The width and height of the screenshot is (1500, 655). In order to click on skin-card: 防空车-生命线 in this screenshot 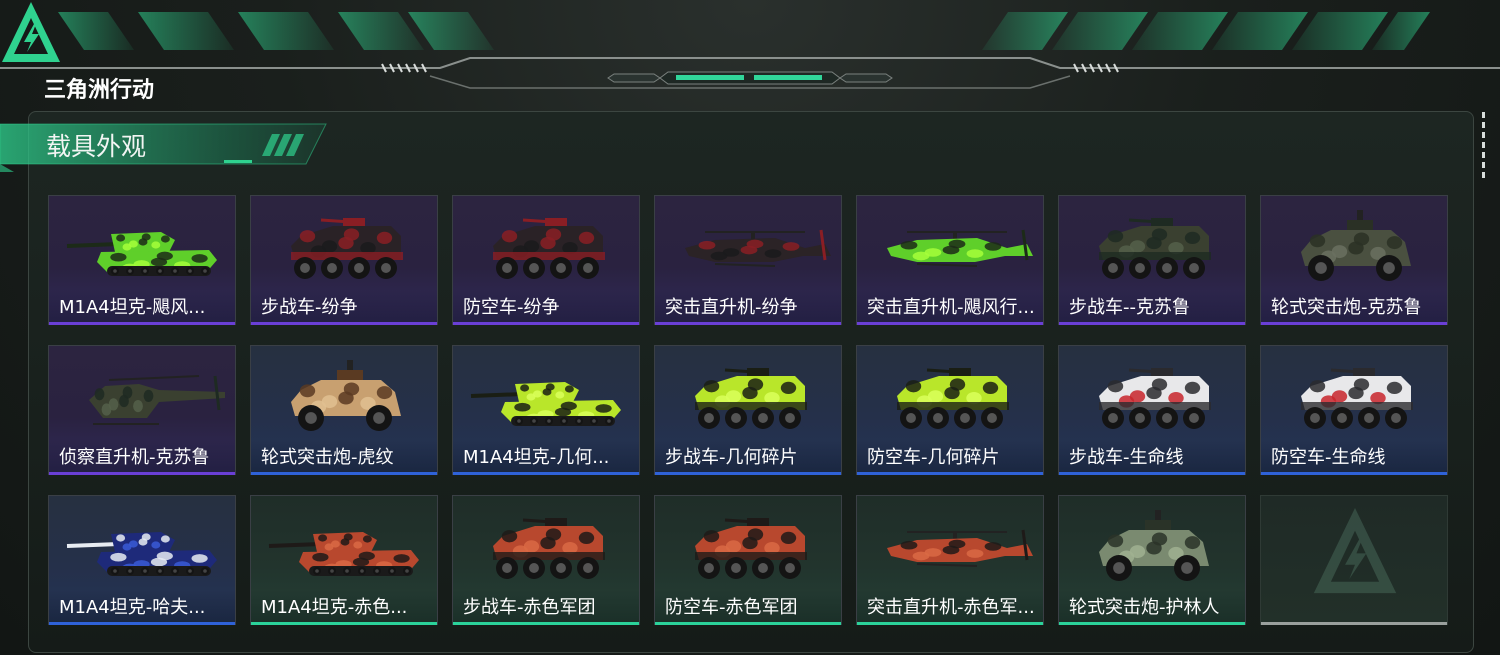, I will do `click(1354, 410)`.